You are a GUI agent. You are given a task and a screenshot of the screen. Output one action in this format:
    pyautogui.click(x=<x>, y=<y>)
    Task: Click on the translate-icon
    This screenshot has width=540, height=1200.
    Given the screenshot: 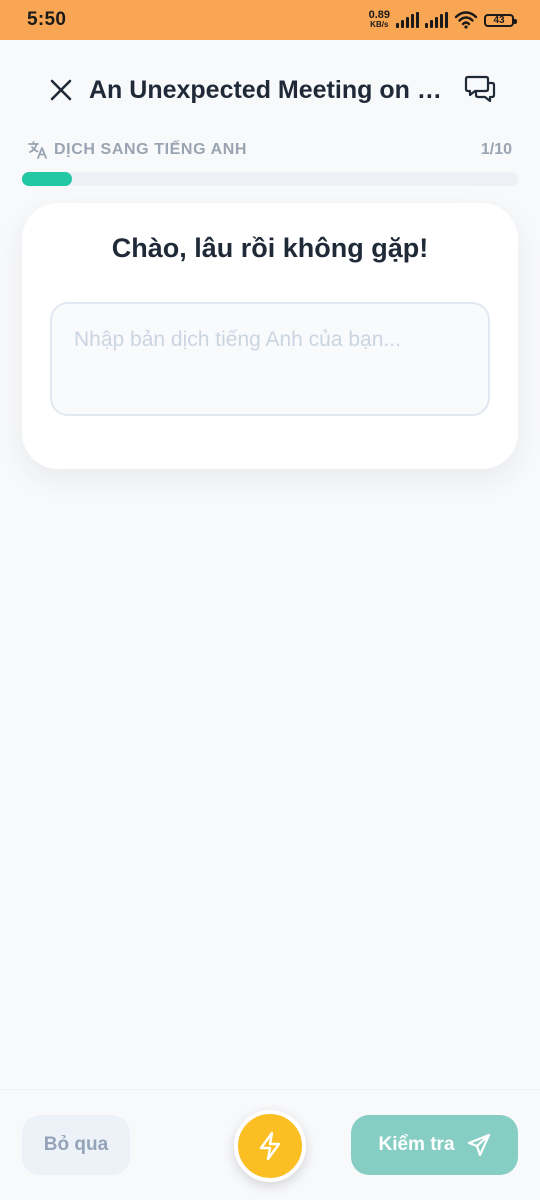 What is the action you would take?
    pyautogui.click(x=37, y=150)
    